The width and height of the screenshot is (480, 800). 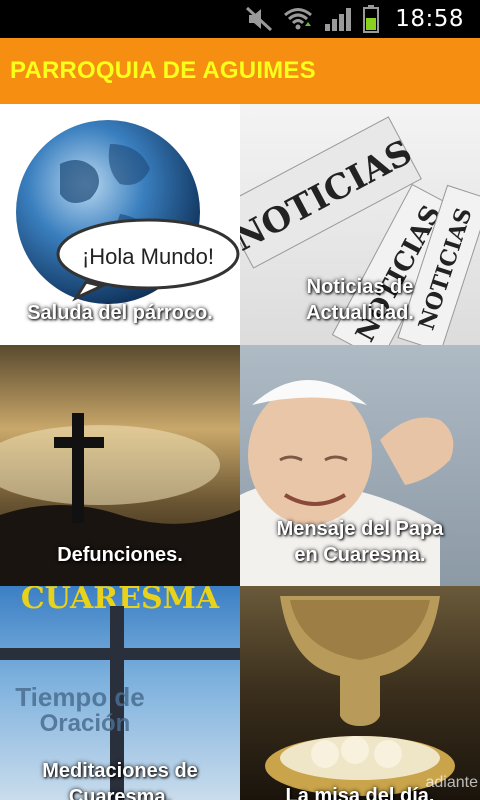 I want to click on tile-label-line1: Defunciones., so click(x=120, y=555).